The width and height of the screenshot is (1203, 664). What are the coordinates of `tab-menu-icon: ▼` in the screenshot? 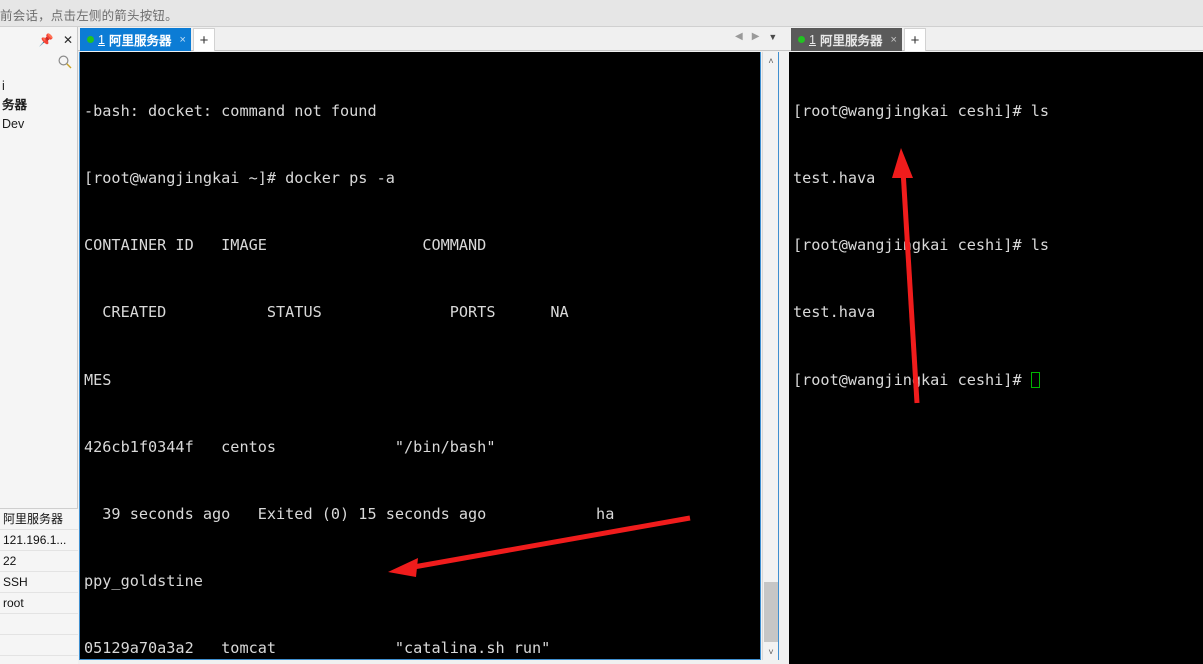 It's located at (772, 37).